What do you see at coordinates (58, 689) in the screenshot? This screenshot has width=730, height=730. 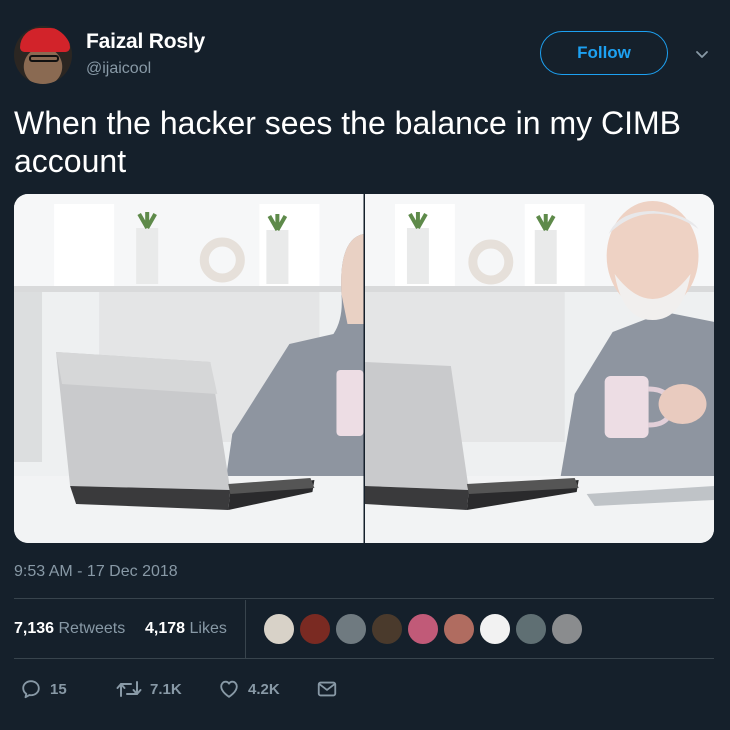 I see `reply-count: 15` at bounding box center [58, 689].